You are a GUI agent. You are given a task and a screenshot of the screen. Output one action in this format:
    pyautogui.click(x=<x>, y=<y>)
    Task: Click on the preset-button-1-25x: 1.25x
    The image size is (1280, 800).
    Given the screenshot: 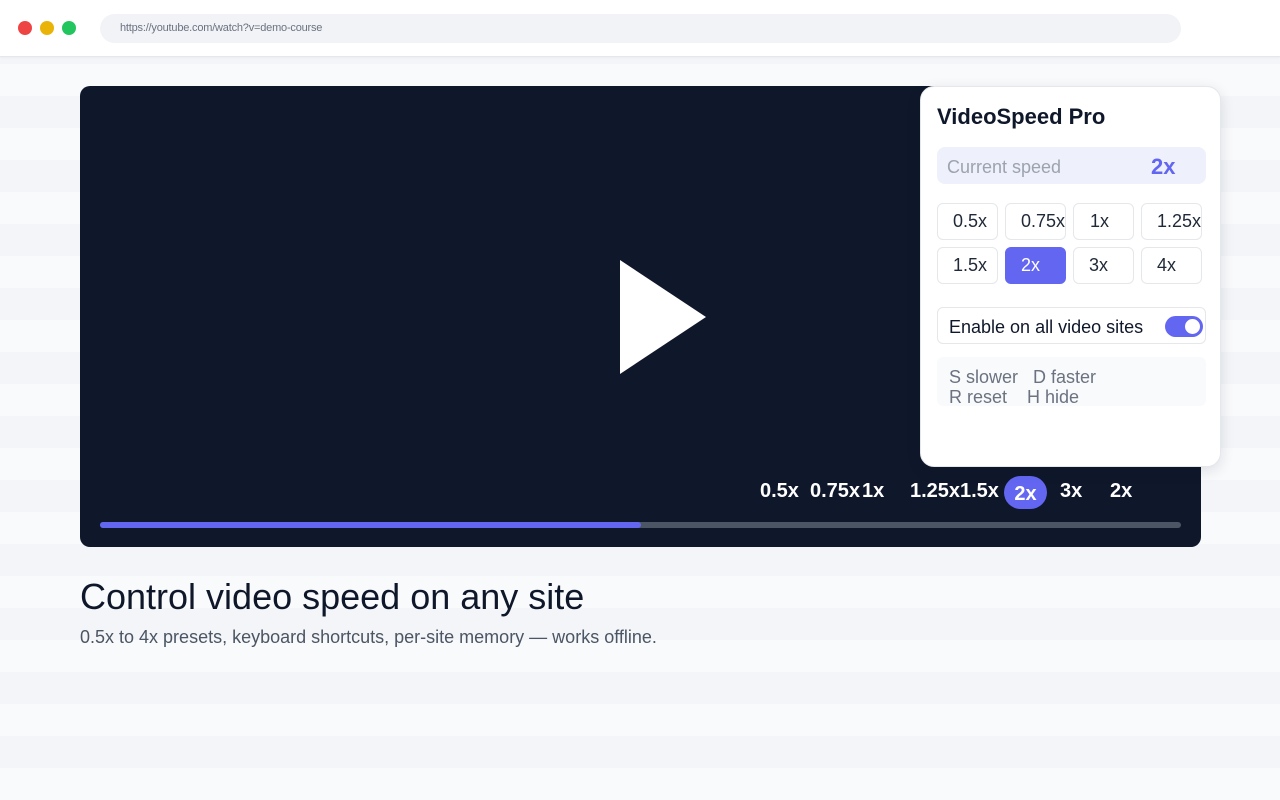 What is the action you would take?
    pyautogui.click(x=1171, y=221)
    